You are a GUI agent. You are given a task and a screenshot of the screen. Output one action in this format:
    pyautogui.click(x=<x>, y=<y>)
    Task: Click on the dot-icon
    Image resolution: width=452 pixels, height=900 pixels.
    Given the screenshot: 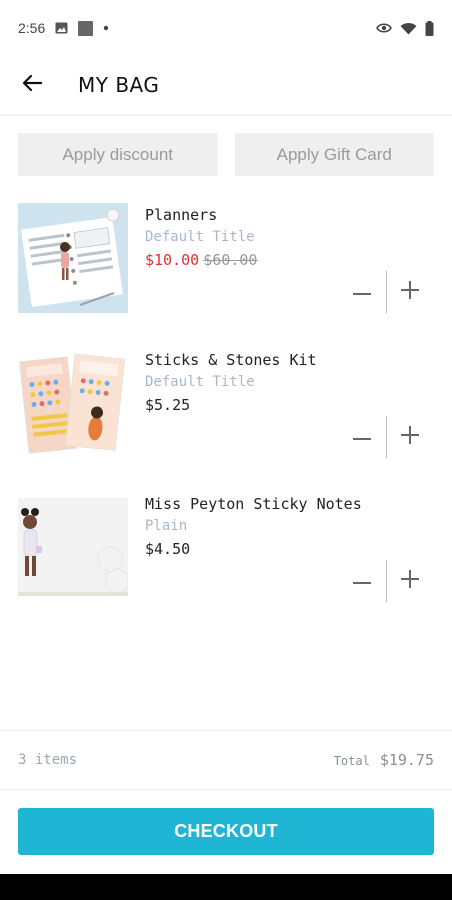 What is the action you would take?
    pyautogui.click(x=106, y=28)
    